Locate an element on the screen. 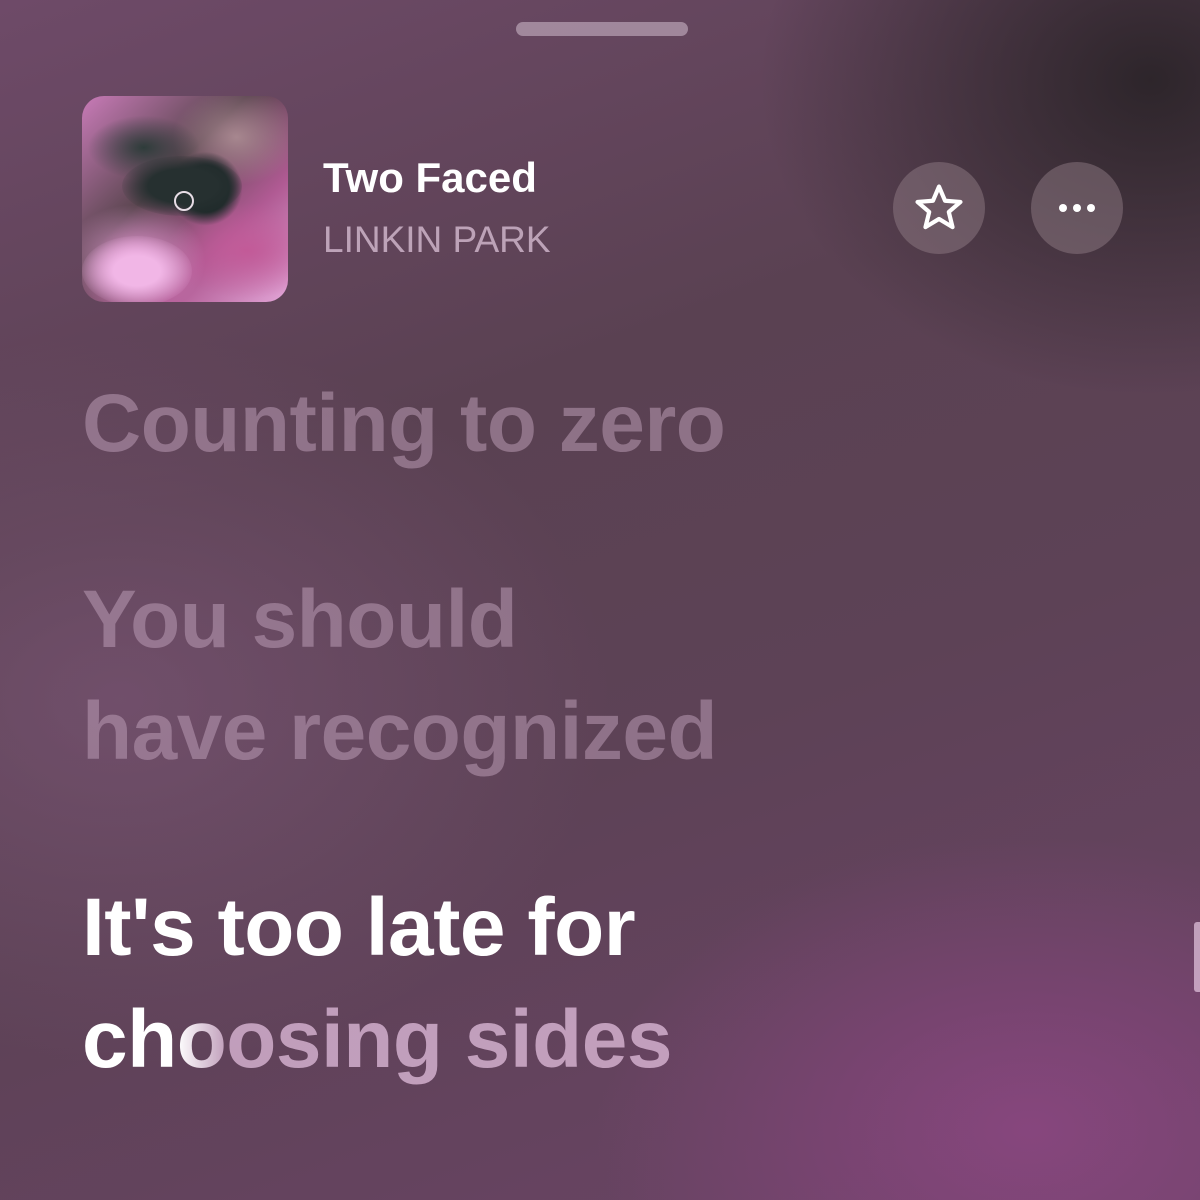  current-lyric-line-progress: choosing sides is located at coordinates (582, 1040).